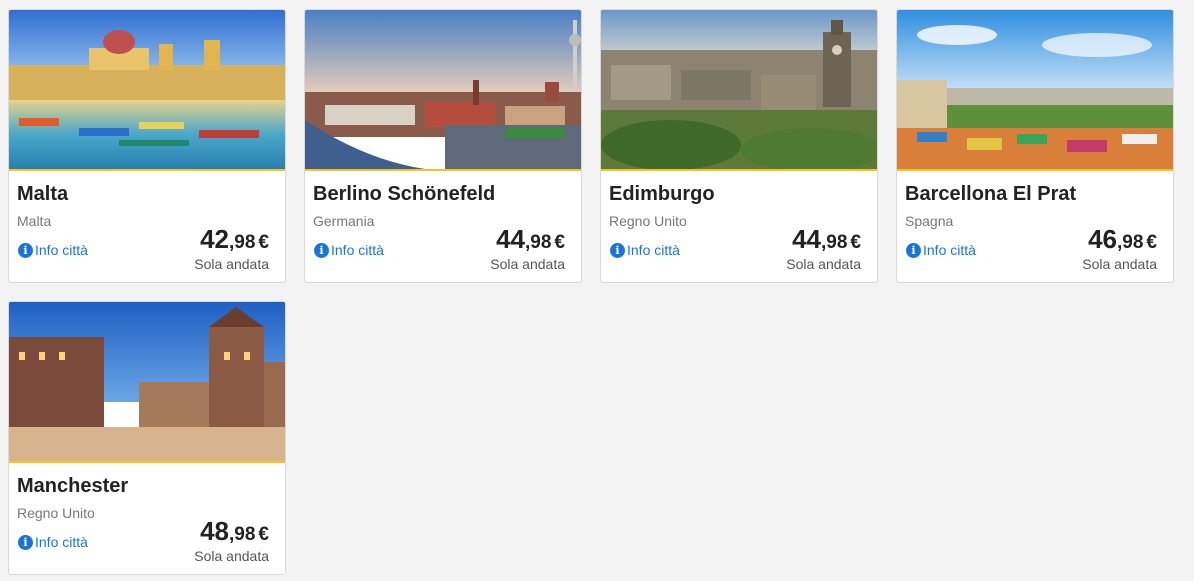  What do you see at coordinates (73, 486) in the screenshot?
I see `city-name: Manchester` at bounding box center [73, 486].